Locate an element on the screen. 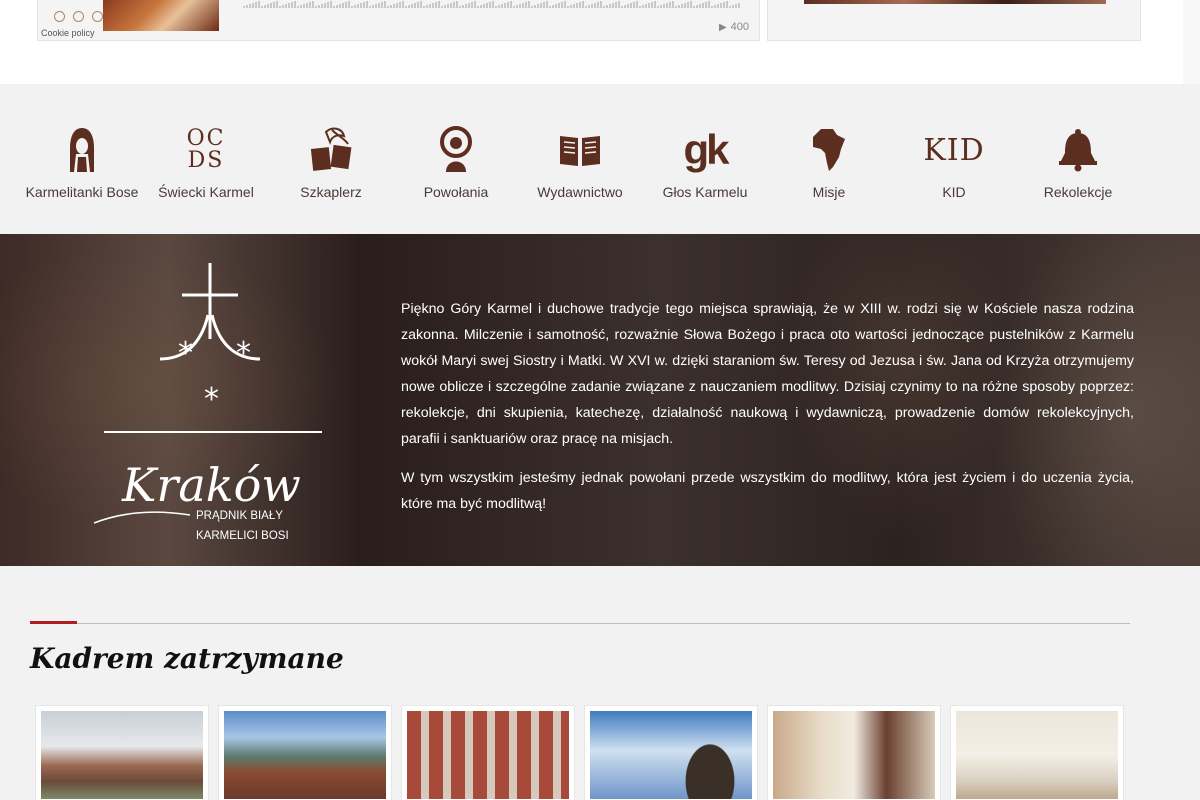 Image resolution: width=1200 pixels, height=800 pixels. play-count-value: 400 is located at coordinates (739, 27).